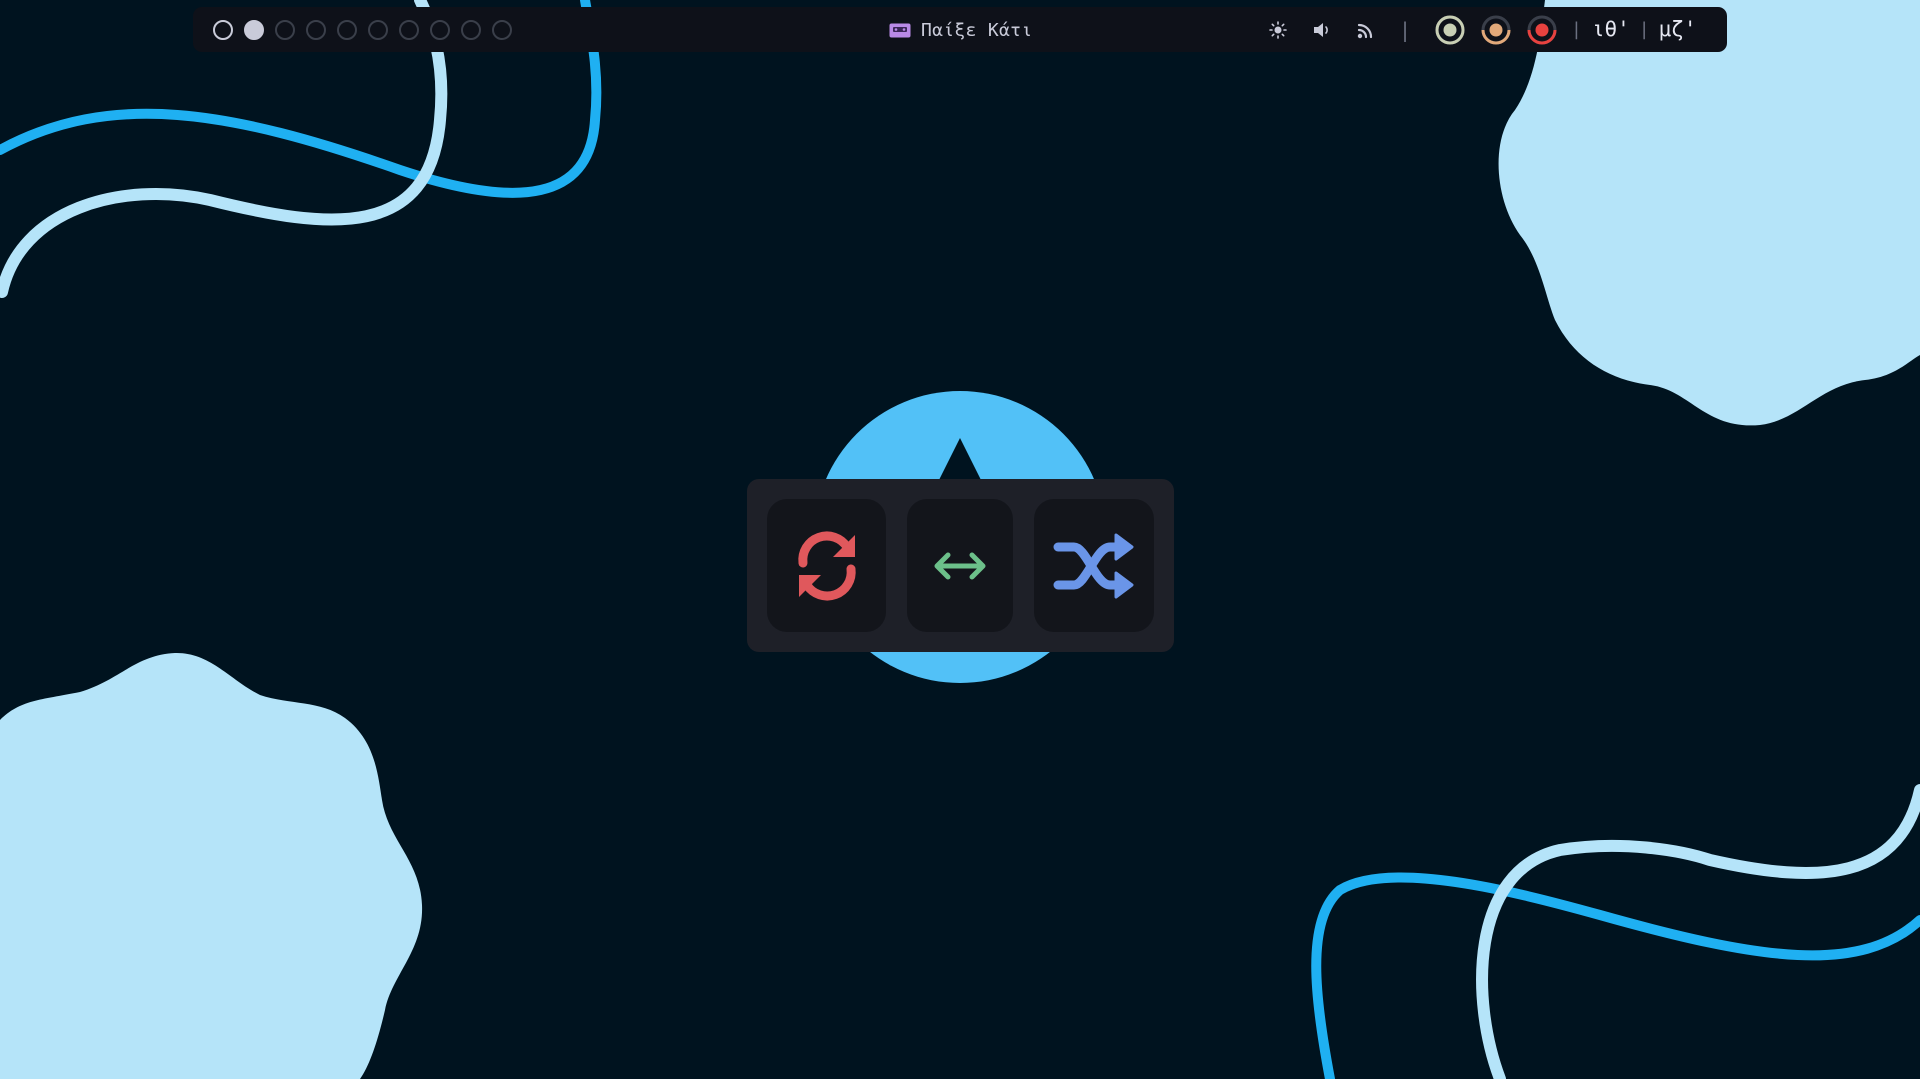  I want to click on wave-bottom-right-light, so click(1698, 931).